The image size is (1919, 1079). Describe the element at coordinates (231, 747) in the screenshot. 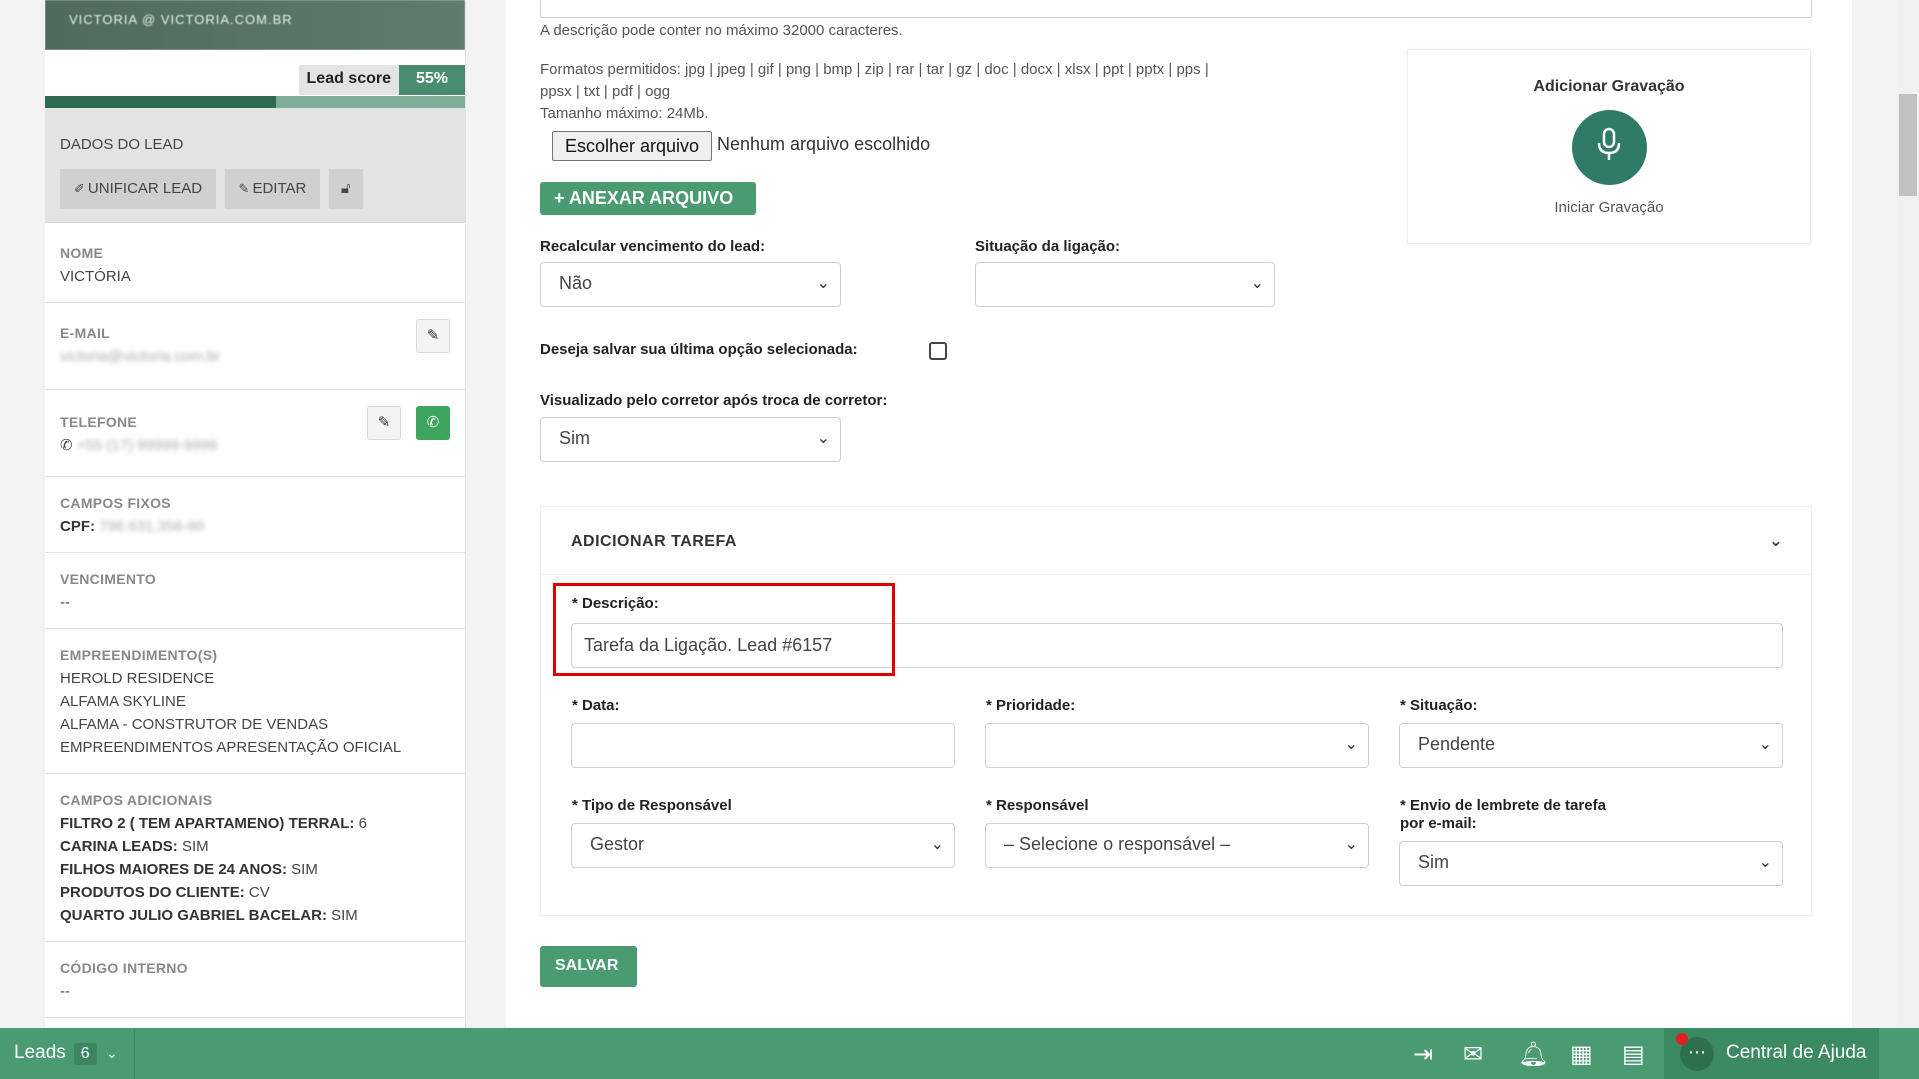

I see `empreendimento-item: EMPREENDIMENTOS APRESENTAÇÃO OFICIAL` at that location.